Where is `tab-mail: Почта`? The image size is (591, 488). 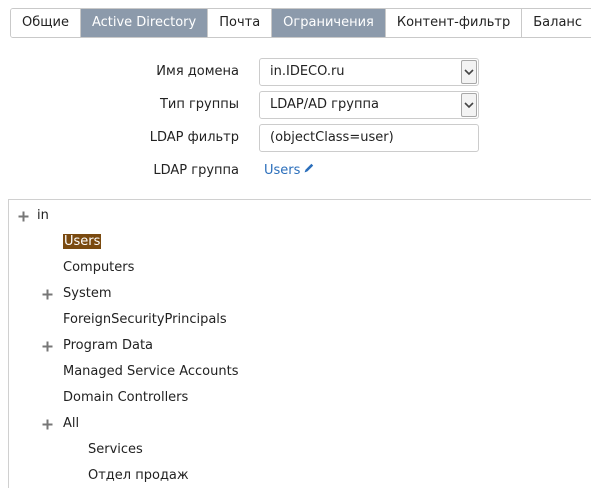 tab-mail: Почта is located at coordinates (240, 23).